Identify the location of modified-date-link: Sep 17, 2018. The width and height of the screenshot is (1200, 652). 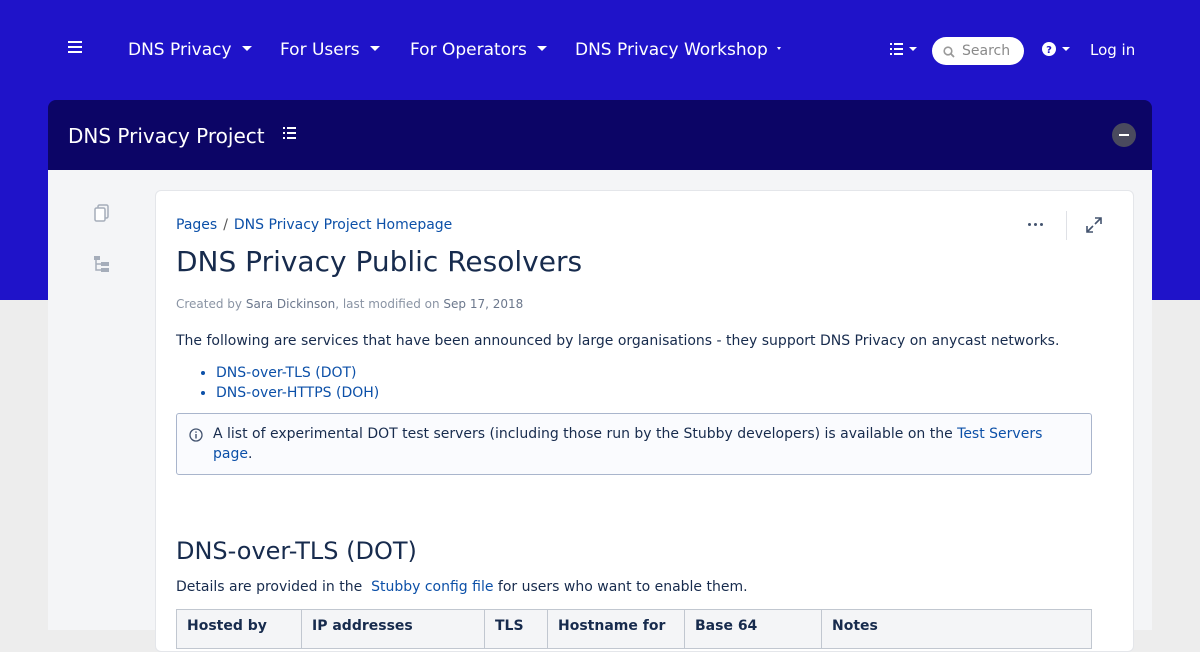
(483, 304).